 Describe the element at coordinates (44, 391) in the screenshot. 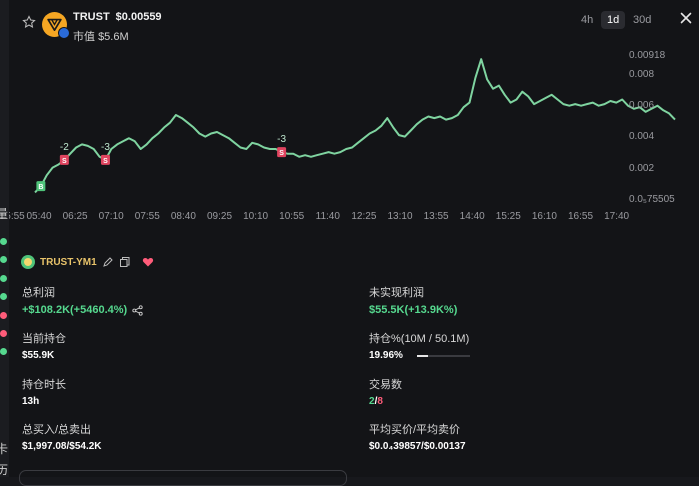

I see `duration-stat: 持仓时长 13h` at that location.